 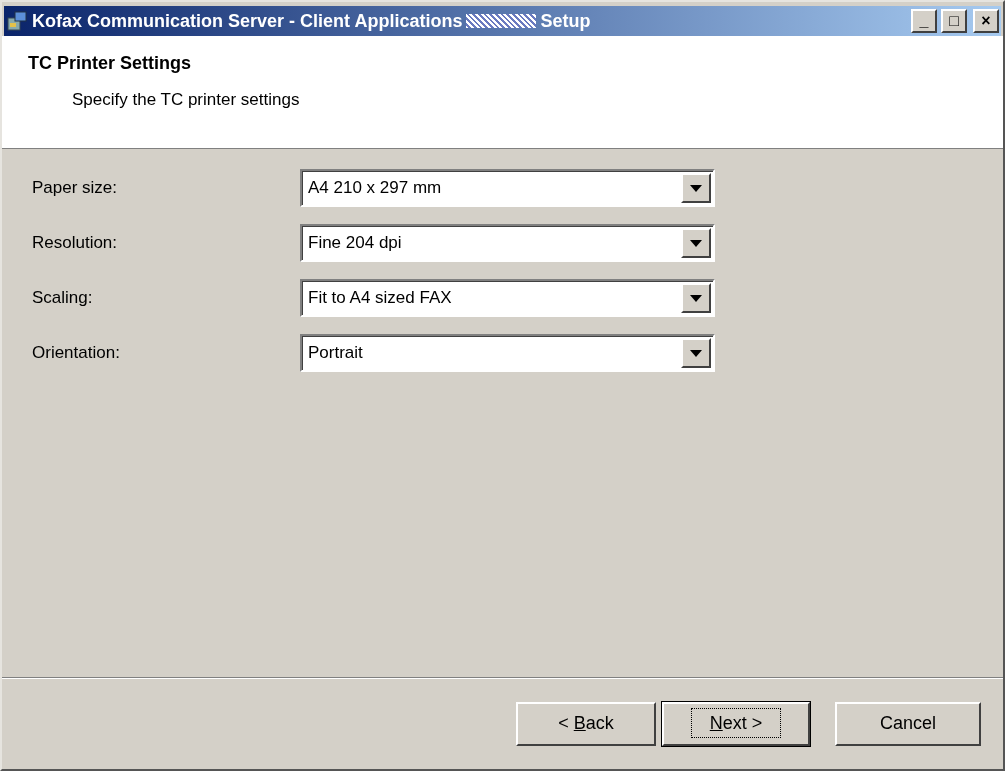 What do you see at coordinates (507, 298) in the screenshot?
I see `dropdown: Fit to A4 sized FAX` at bounding box center [507, 298].